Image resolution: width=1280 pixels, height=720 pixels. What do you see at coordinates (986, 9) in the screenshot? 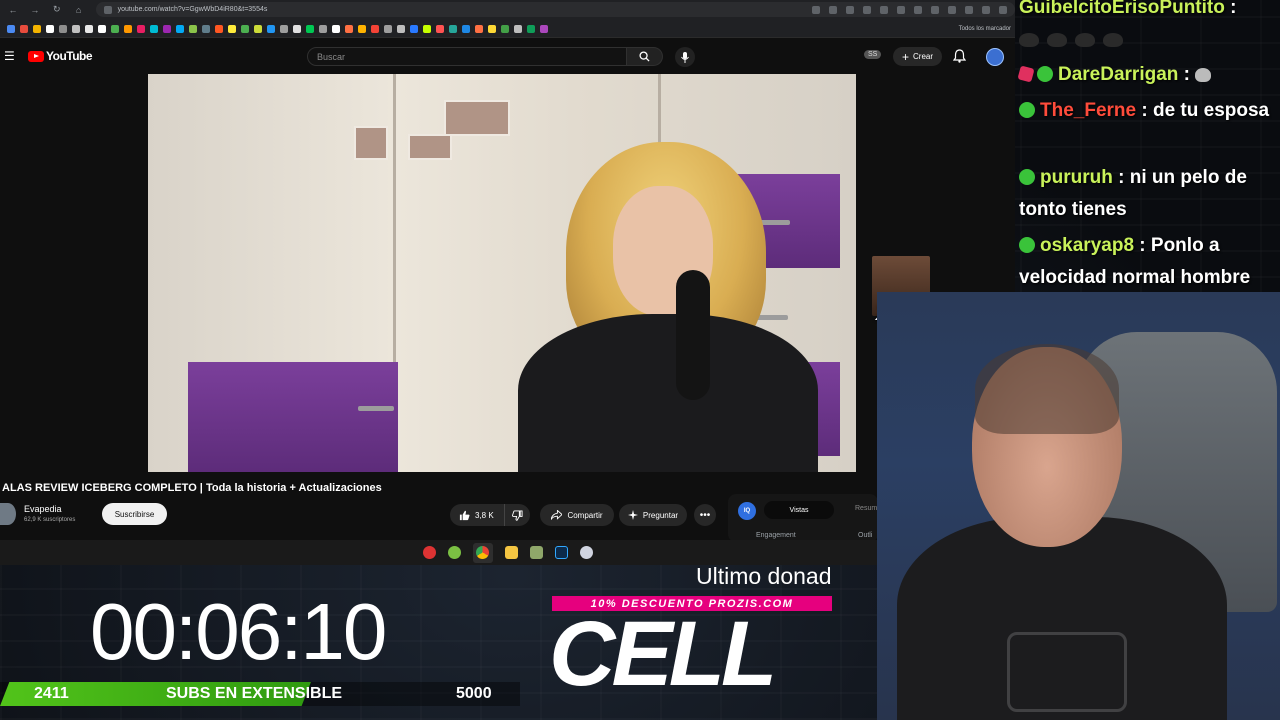
I see `sidebar-icon` at bounding box center [986, 9].